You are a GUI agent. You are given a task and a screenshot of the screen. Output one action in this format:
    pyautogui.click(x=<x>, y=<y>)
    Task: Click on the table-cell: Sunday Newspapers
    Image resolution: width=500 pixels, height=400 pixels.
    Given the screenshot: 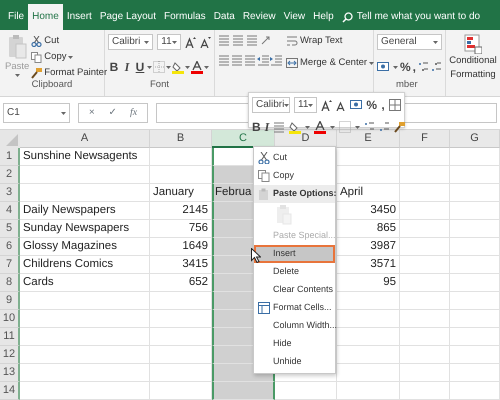 What is the action you would take?
    pyautogui.click(x=85, y=229)
    